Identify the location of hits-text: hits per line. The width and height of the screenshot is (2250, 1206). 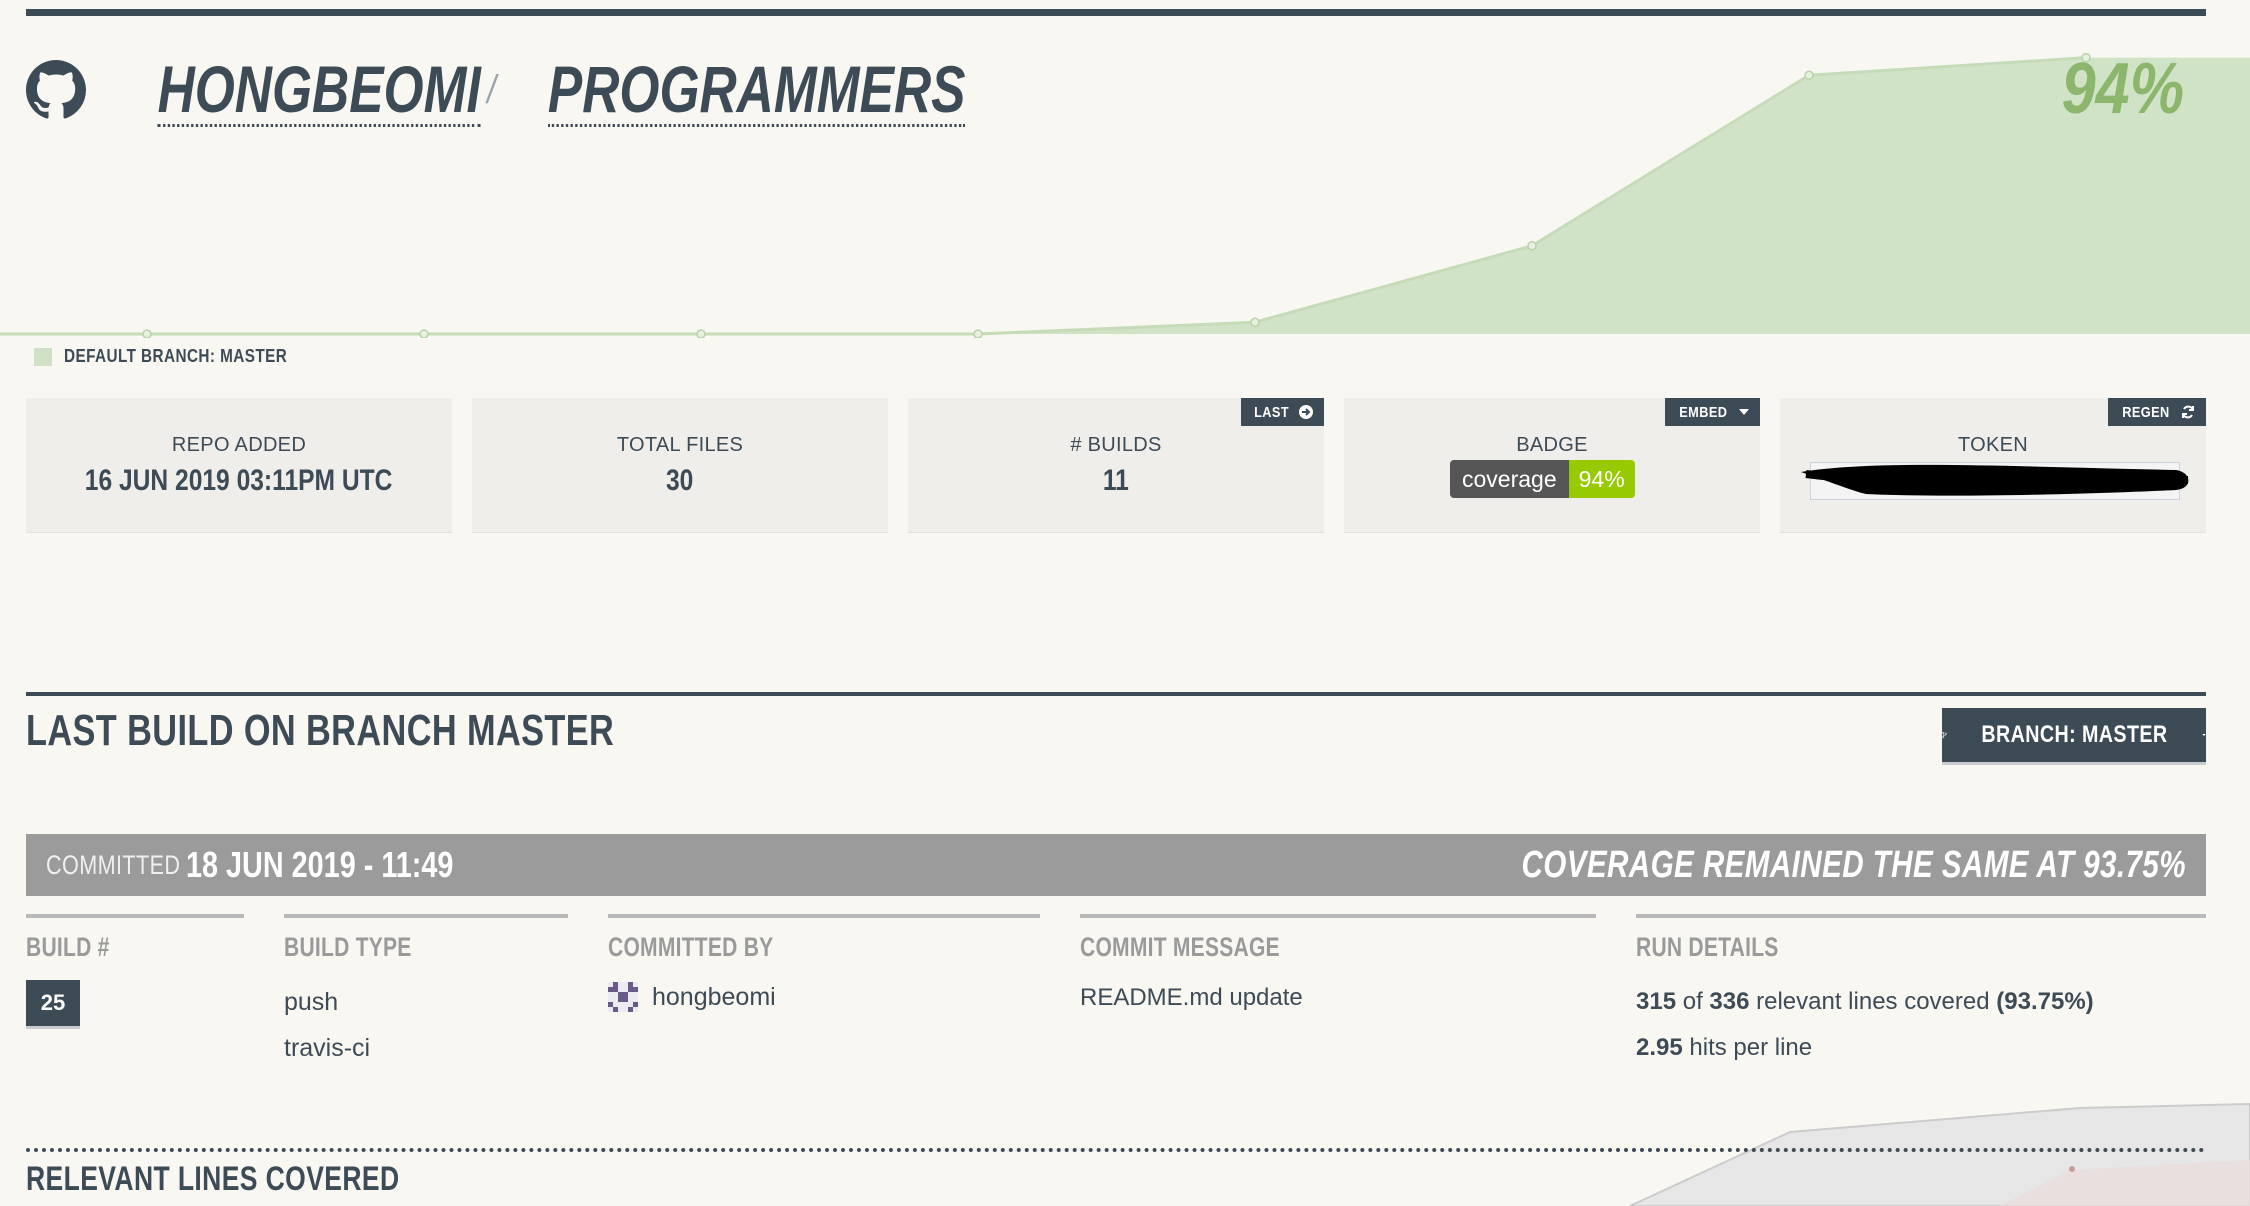
(1751, 1047).